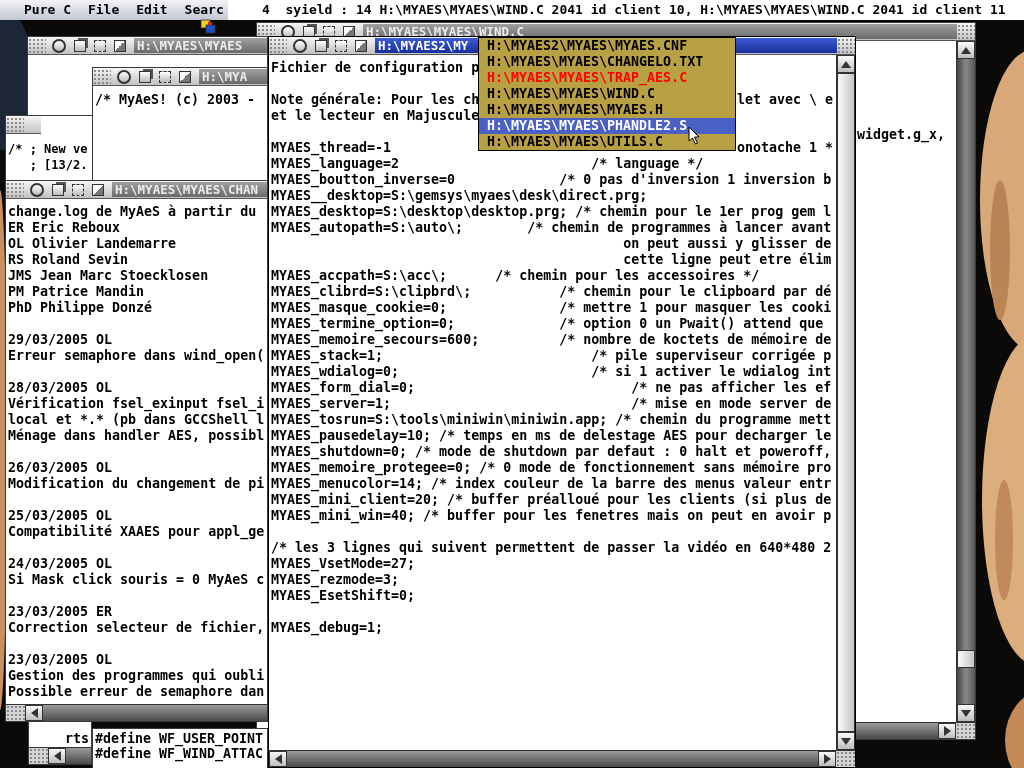 Image resolution: width=1024 pixels, height=768 pixels. Describe the element at coordinates (551, 388) in the screenshot. I see `text-line: MYAES_form_dial=0; /* ne pas afficher les ef` at that location.